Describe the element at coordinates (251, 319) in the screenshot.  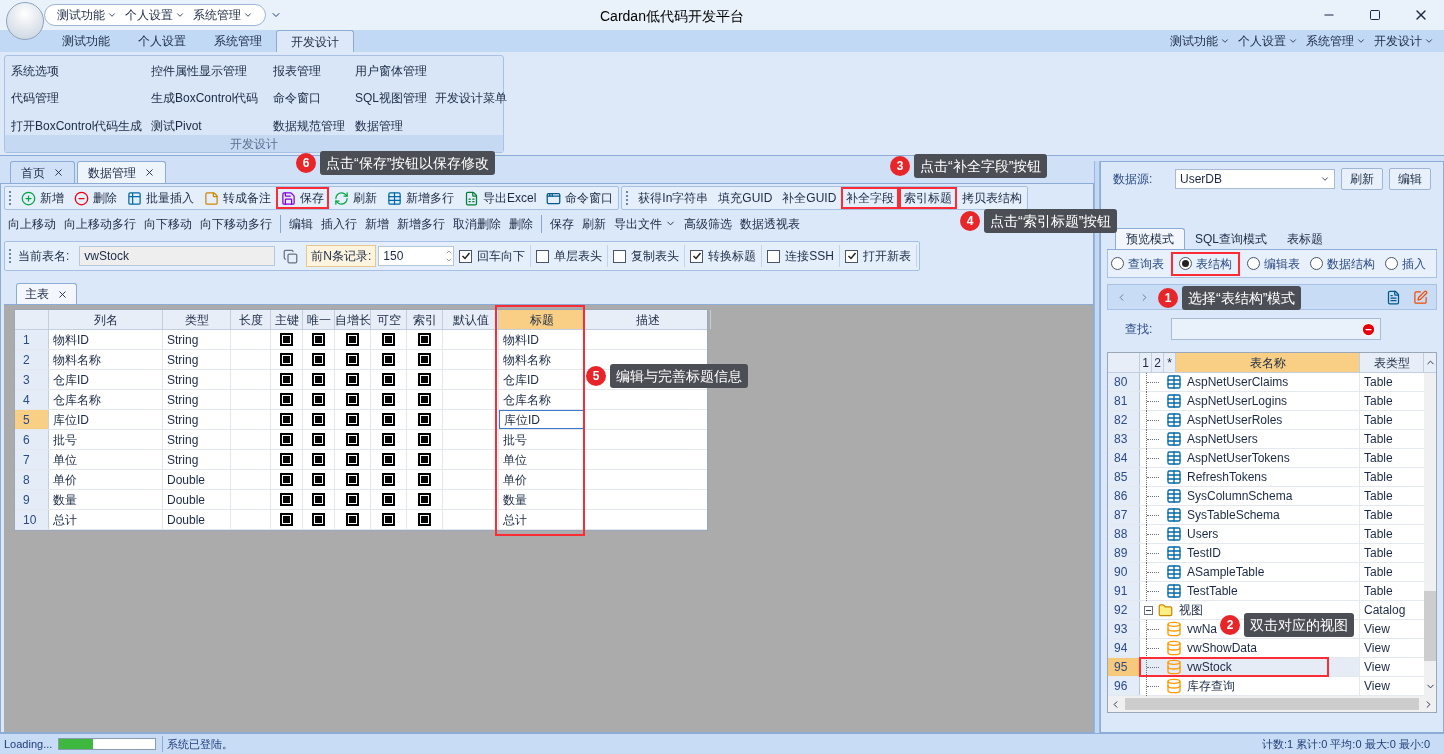
I see `column-header: 长度` at that location.